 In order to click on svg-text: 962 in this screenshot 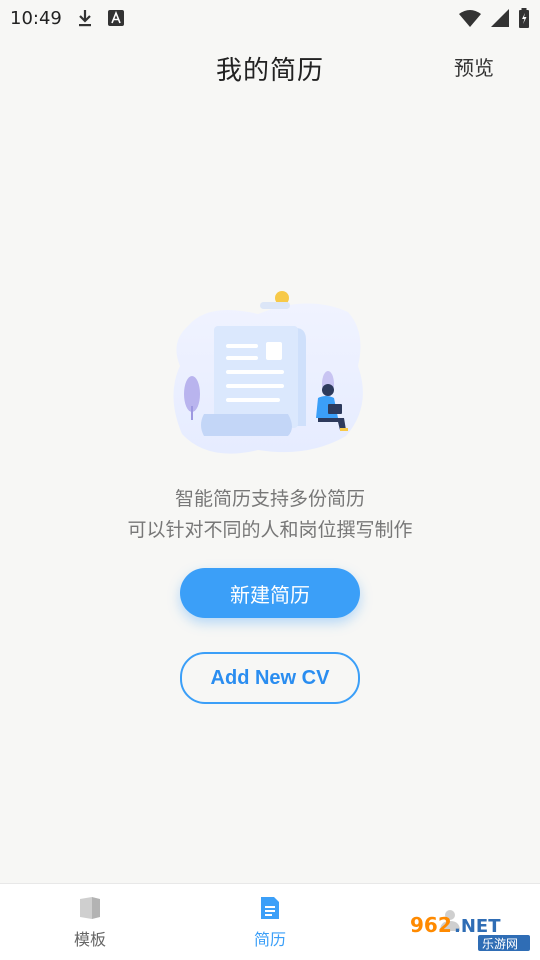, I will do `click(431, 925)`.